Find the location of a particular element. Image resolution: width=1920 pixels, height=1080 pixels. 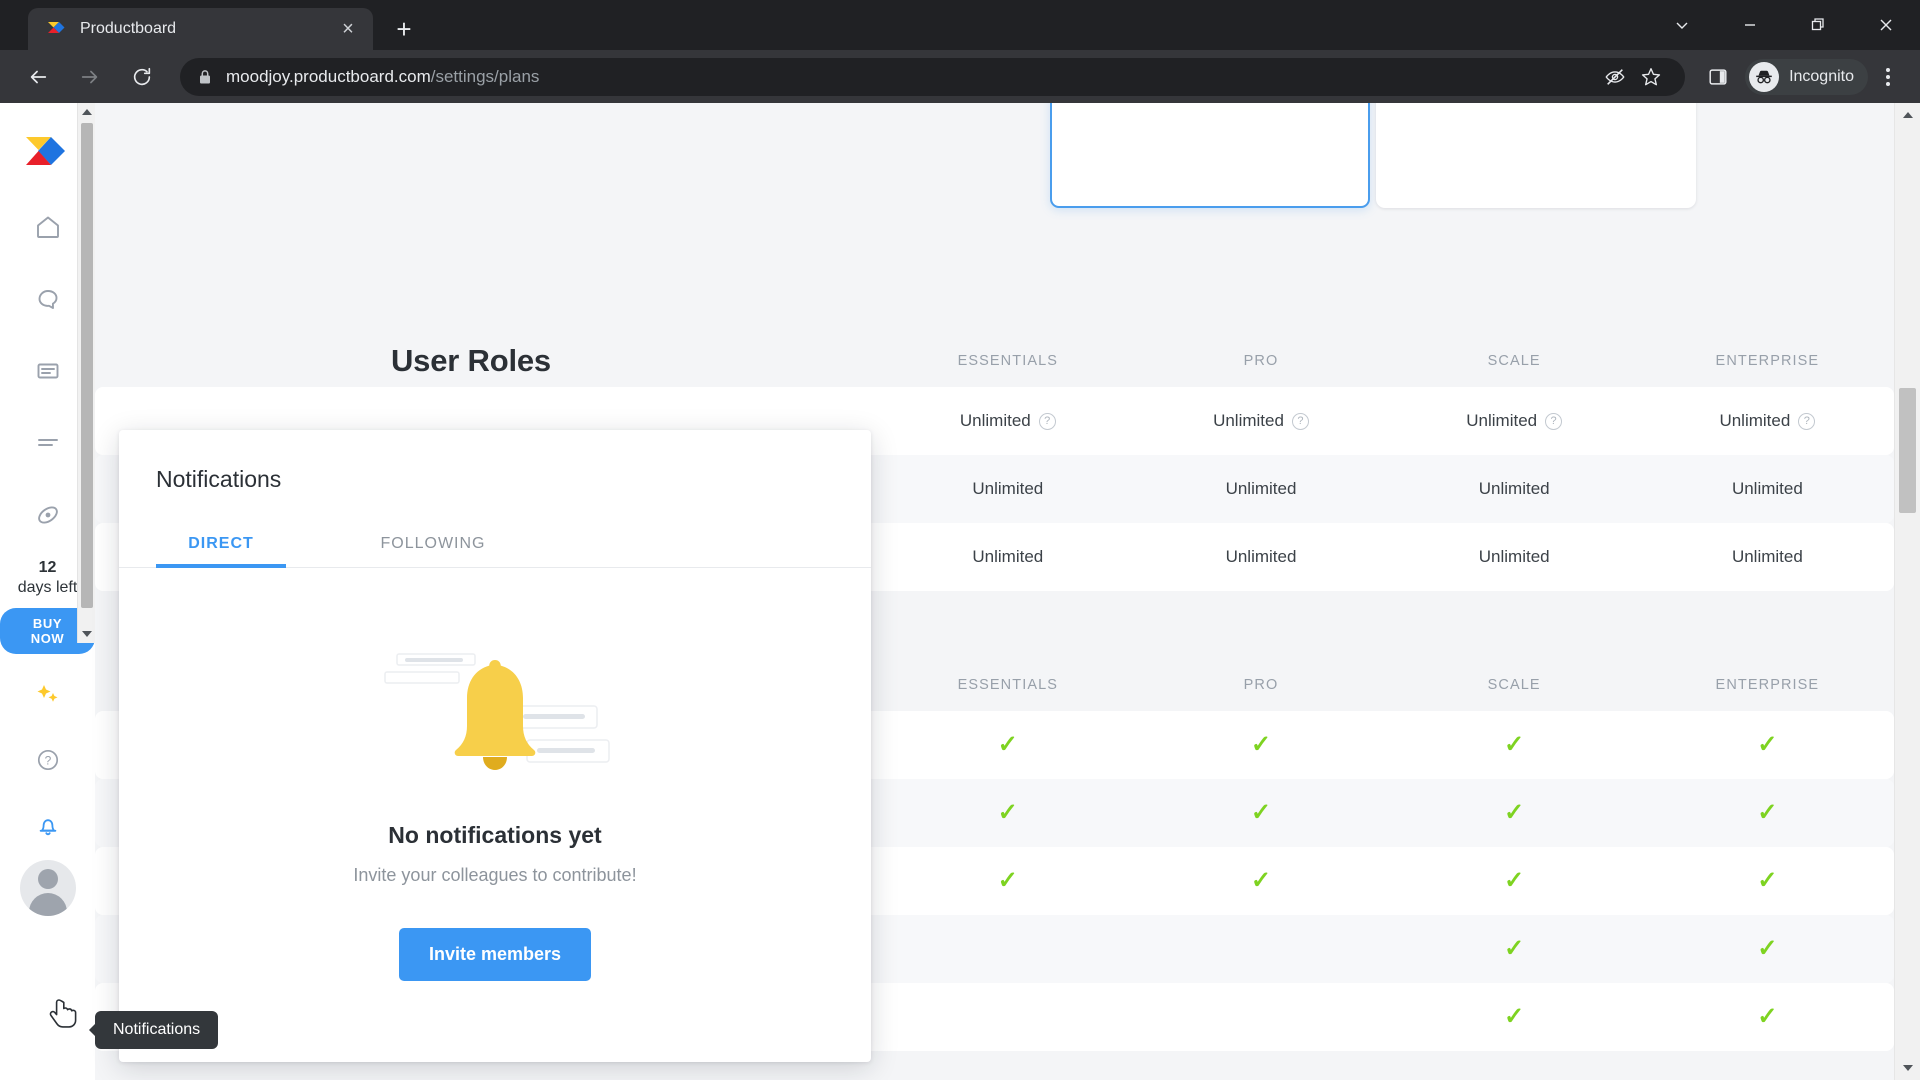

column-header-scale: SCALE is located at coordinates (1514, 361).